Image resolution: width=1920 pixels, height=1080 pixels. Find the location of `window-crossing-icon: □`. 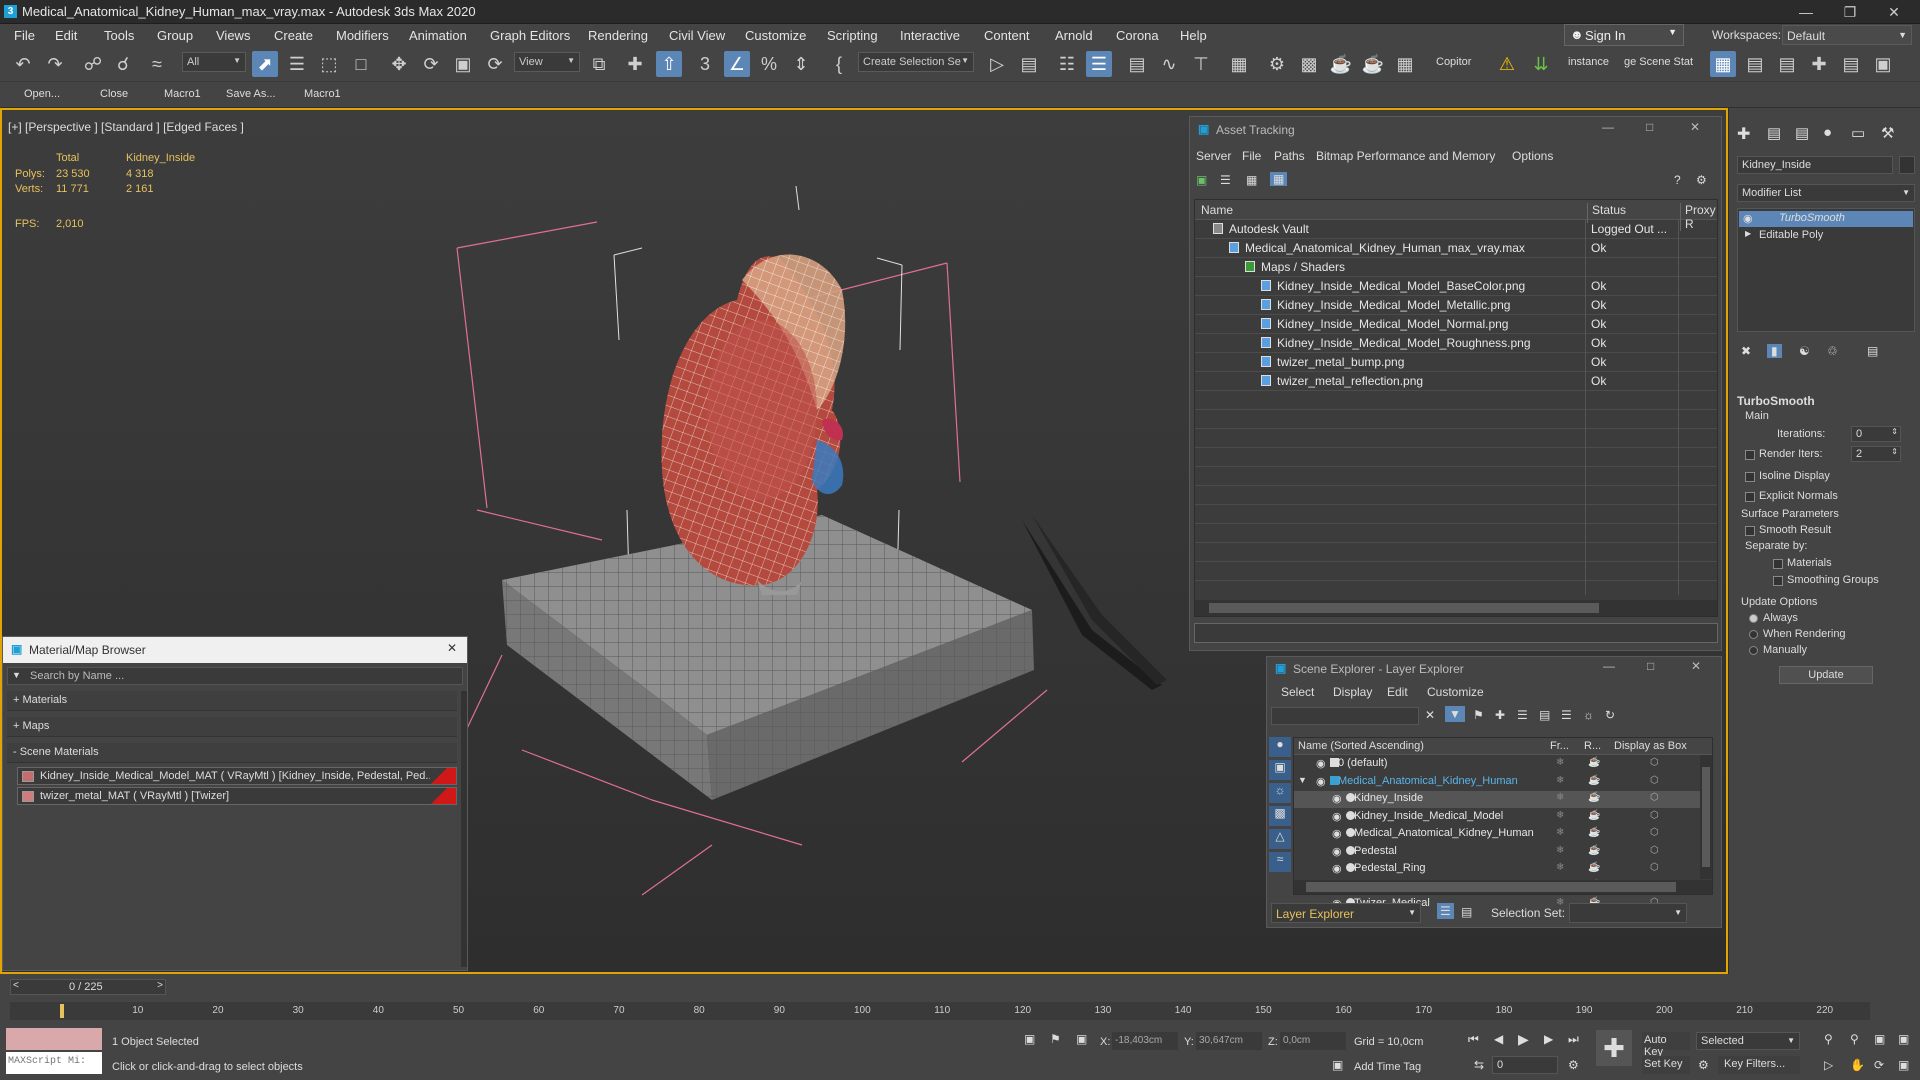

window-crossing-icon: □ is located at coordinates (361, 64).